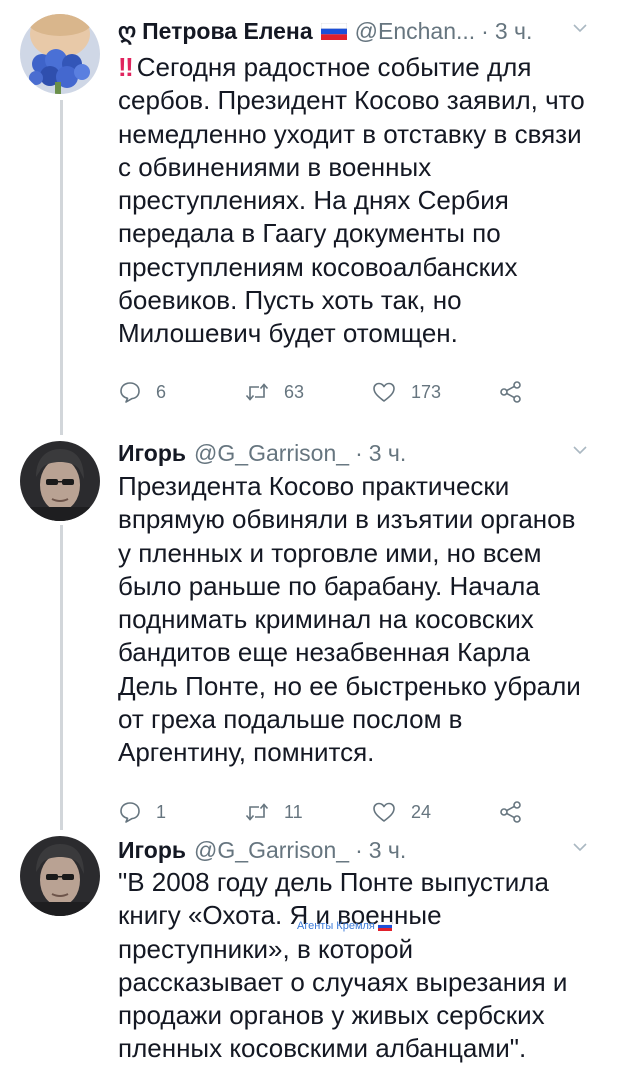  I want to click on tweet-line: пленных косовскими албанцами"., so click(322, 1048).